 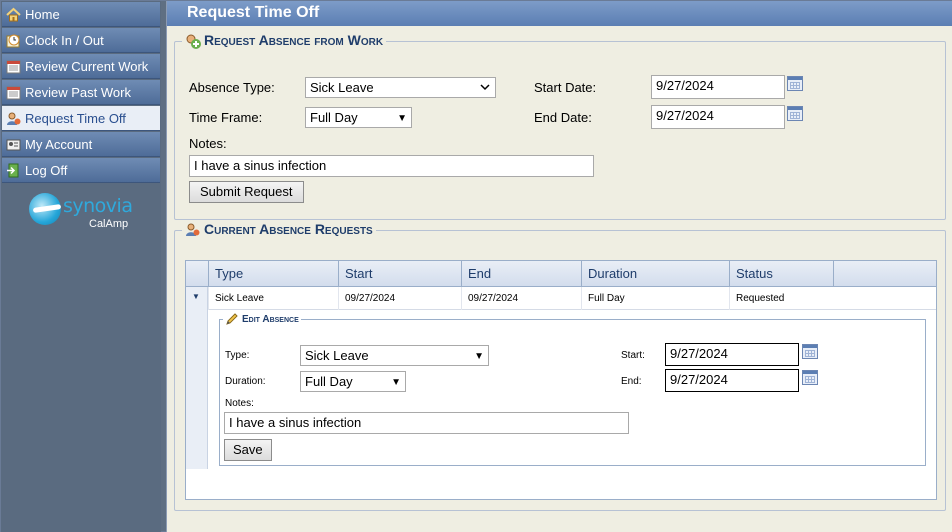 I want to click on sidebar-item-log-off: Log Off, so click(x=81, y=170).